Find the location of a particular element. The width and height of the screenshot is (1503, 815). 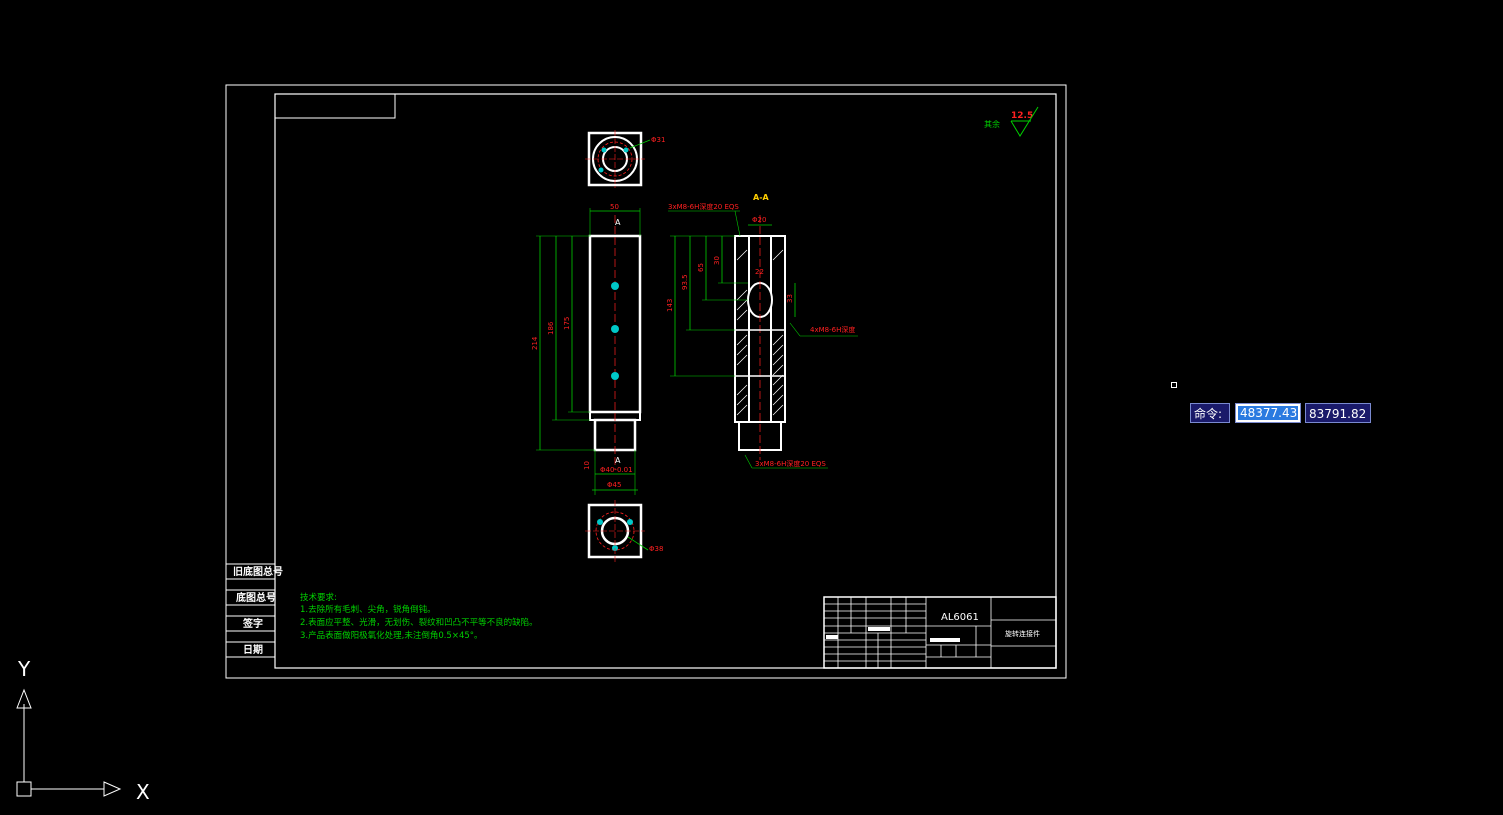

svg-text: Φ40-0.01 is located at coordinates (616, 470).